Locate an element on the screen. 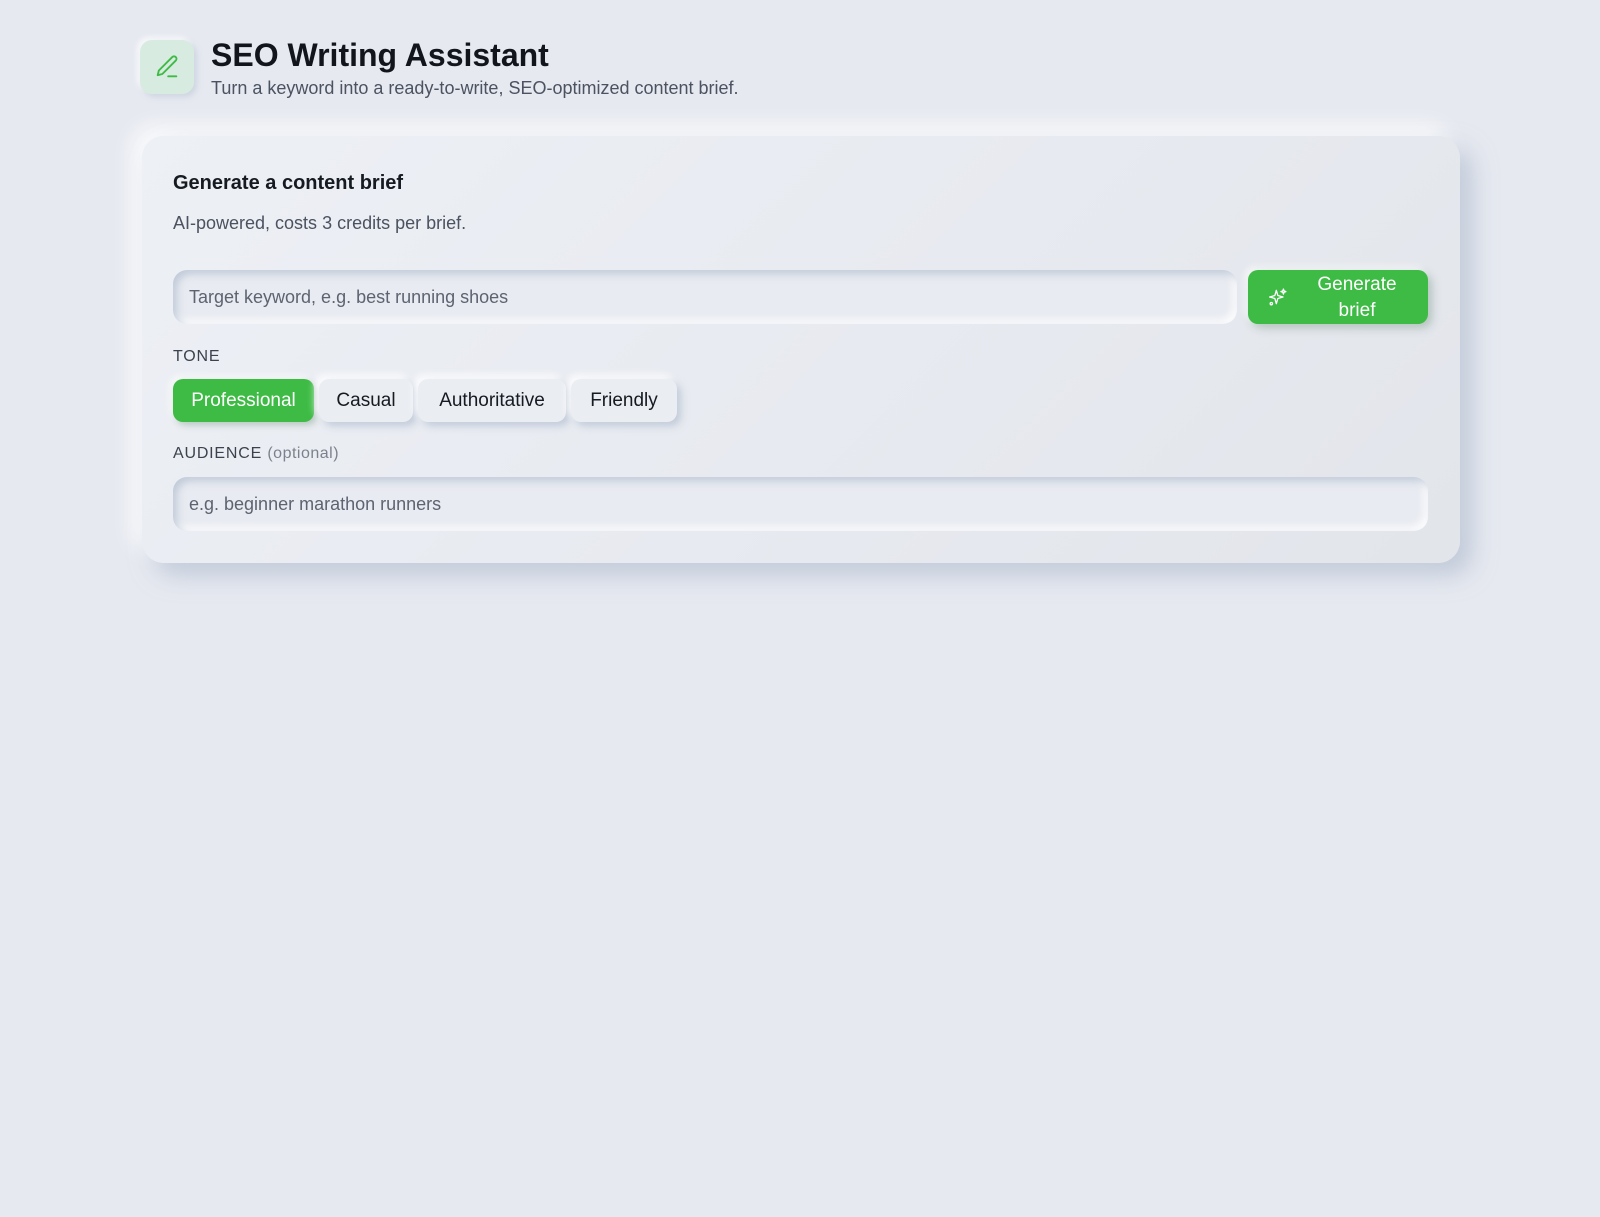  keyword-input is located at coordinates (705, 297).